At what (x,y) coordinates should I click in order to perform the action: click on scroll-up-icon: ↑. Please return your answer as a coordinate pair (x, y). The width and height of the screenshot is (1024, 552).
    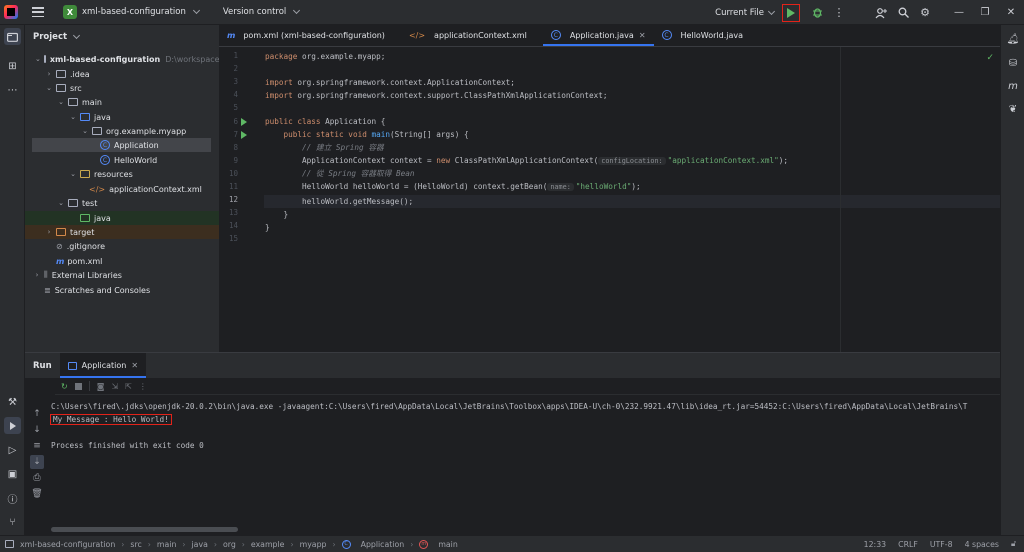
    Looking at the image, I should click on (37, 414).